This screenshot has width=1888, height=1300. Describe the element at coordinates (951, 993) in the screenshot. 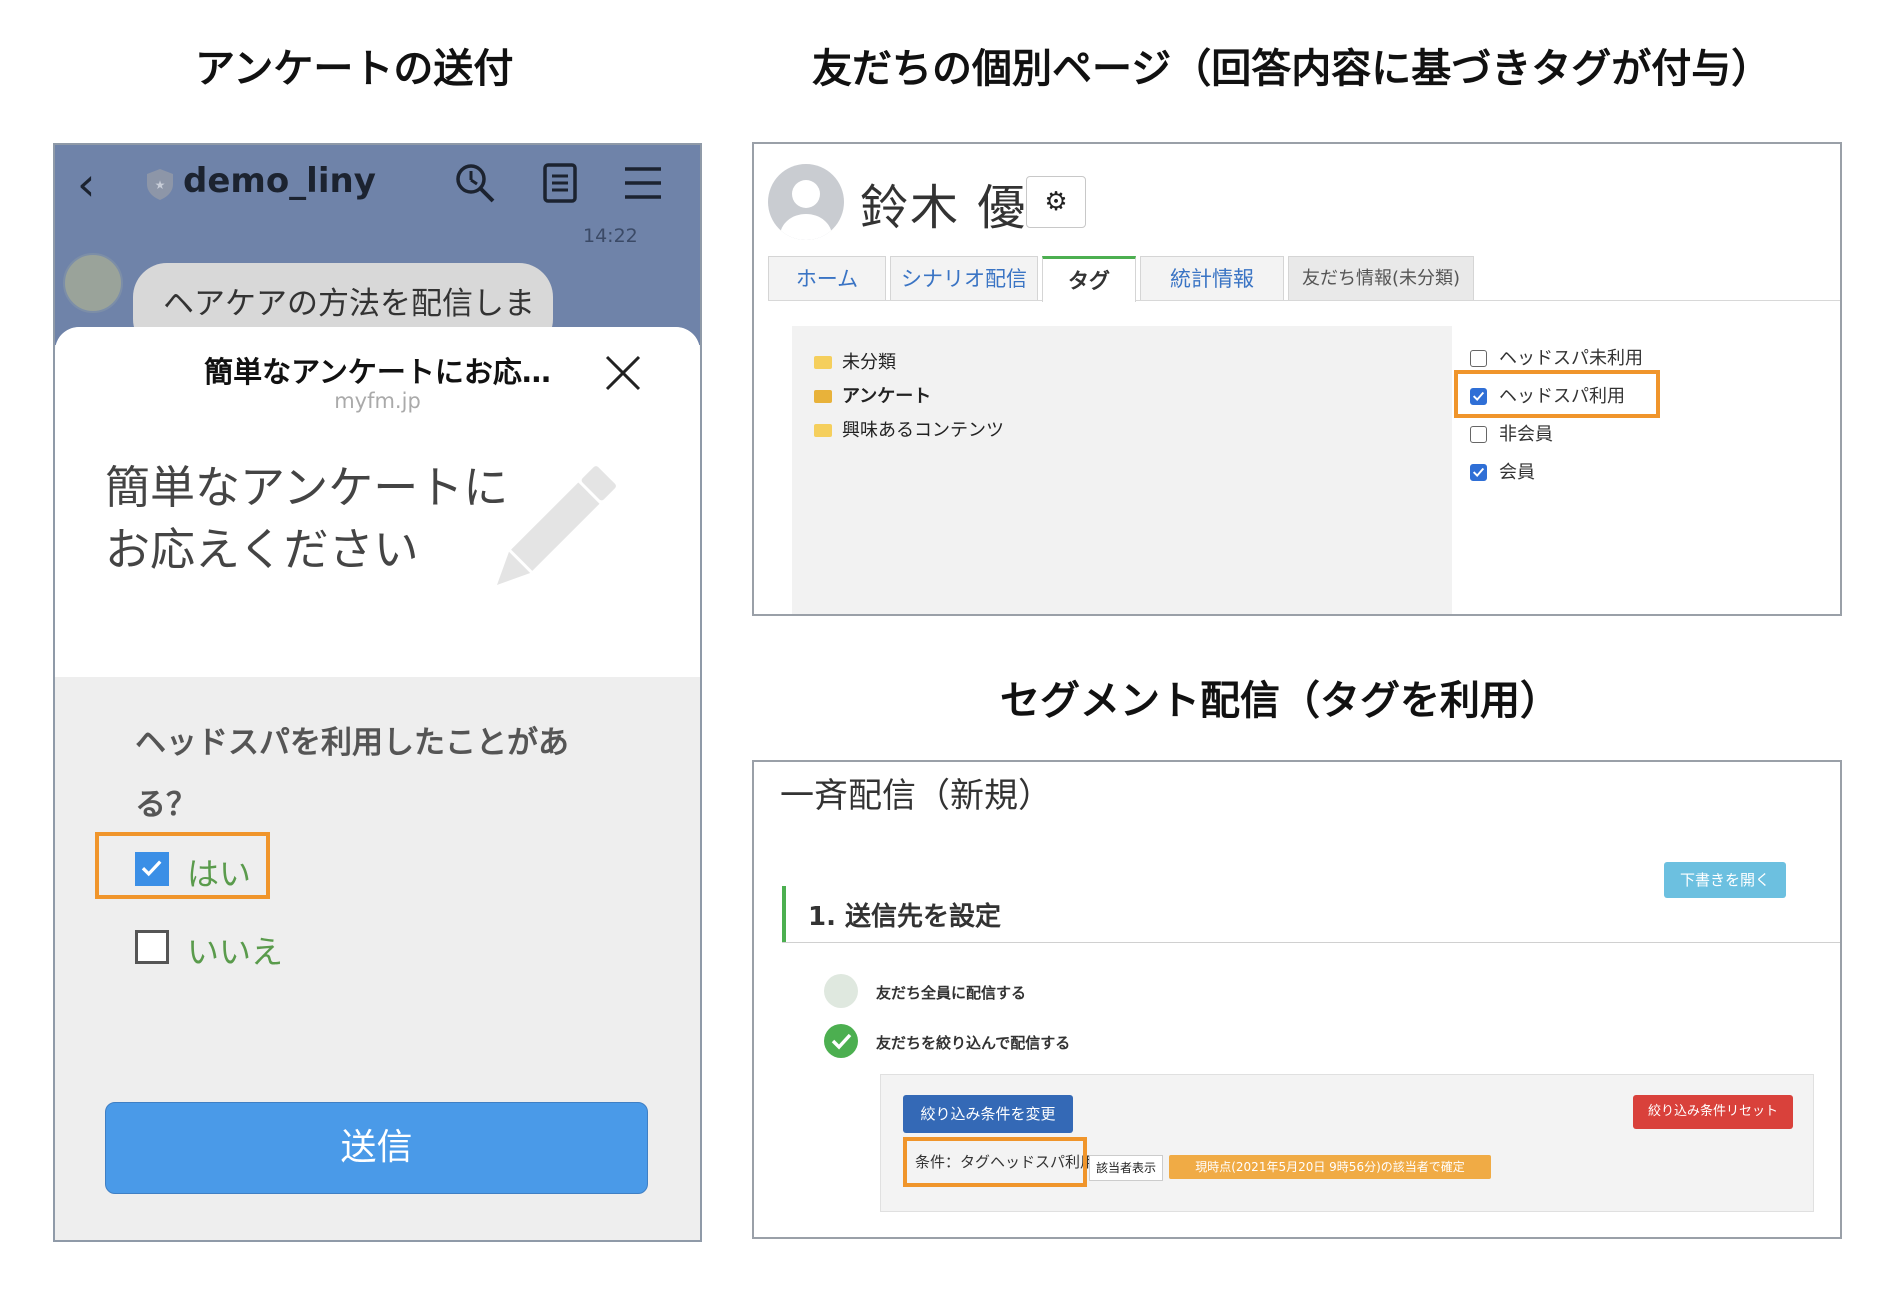

I see `radio-all-label: 友だち全員に配信する` at that location.